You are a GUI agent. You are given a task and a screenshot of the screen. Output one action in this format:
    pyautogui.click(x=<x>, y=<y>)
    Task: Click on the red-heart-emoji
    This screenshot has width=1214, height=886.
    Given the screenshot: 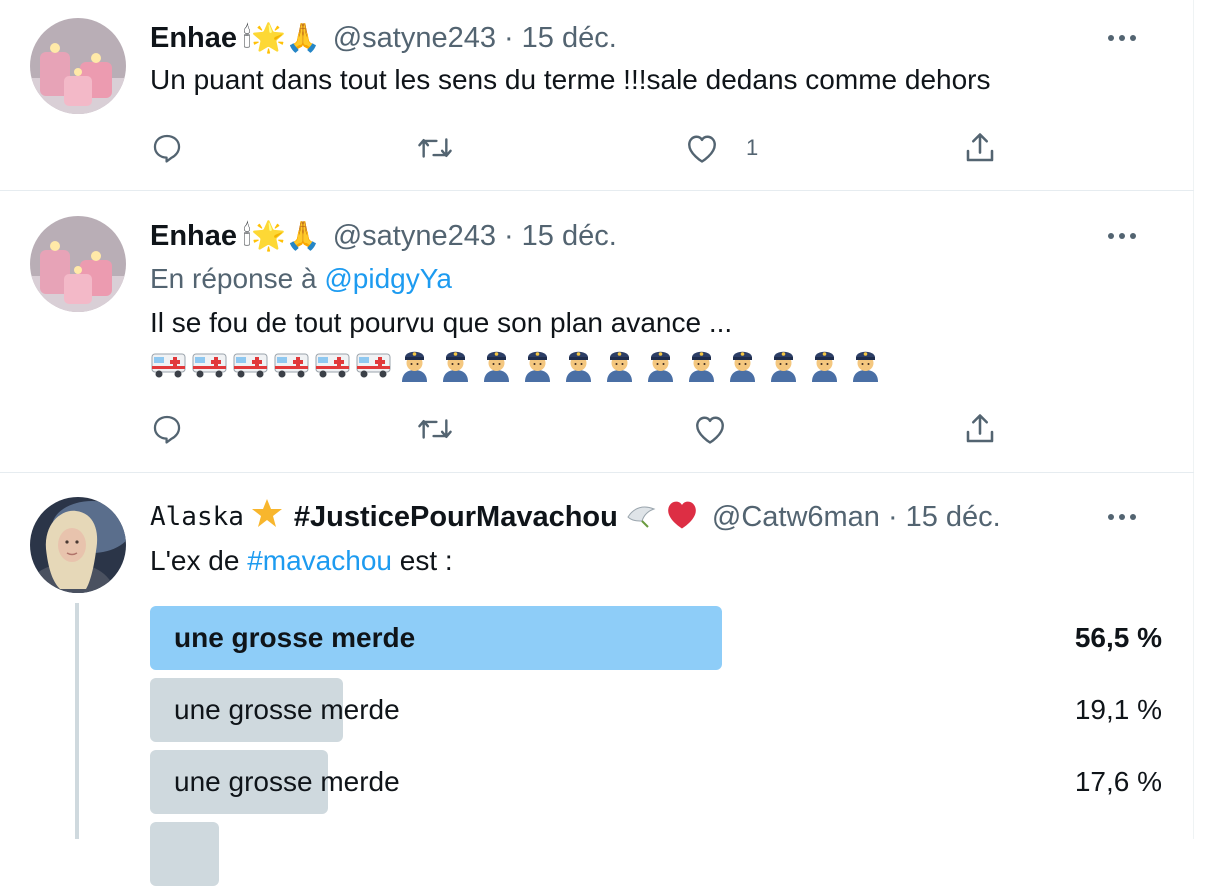 What is the action you would take?
    pyautogui.click(x=682, y=517)
    